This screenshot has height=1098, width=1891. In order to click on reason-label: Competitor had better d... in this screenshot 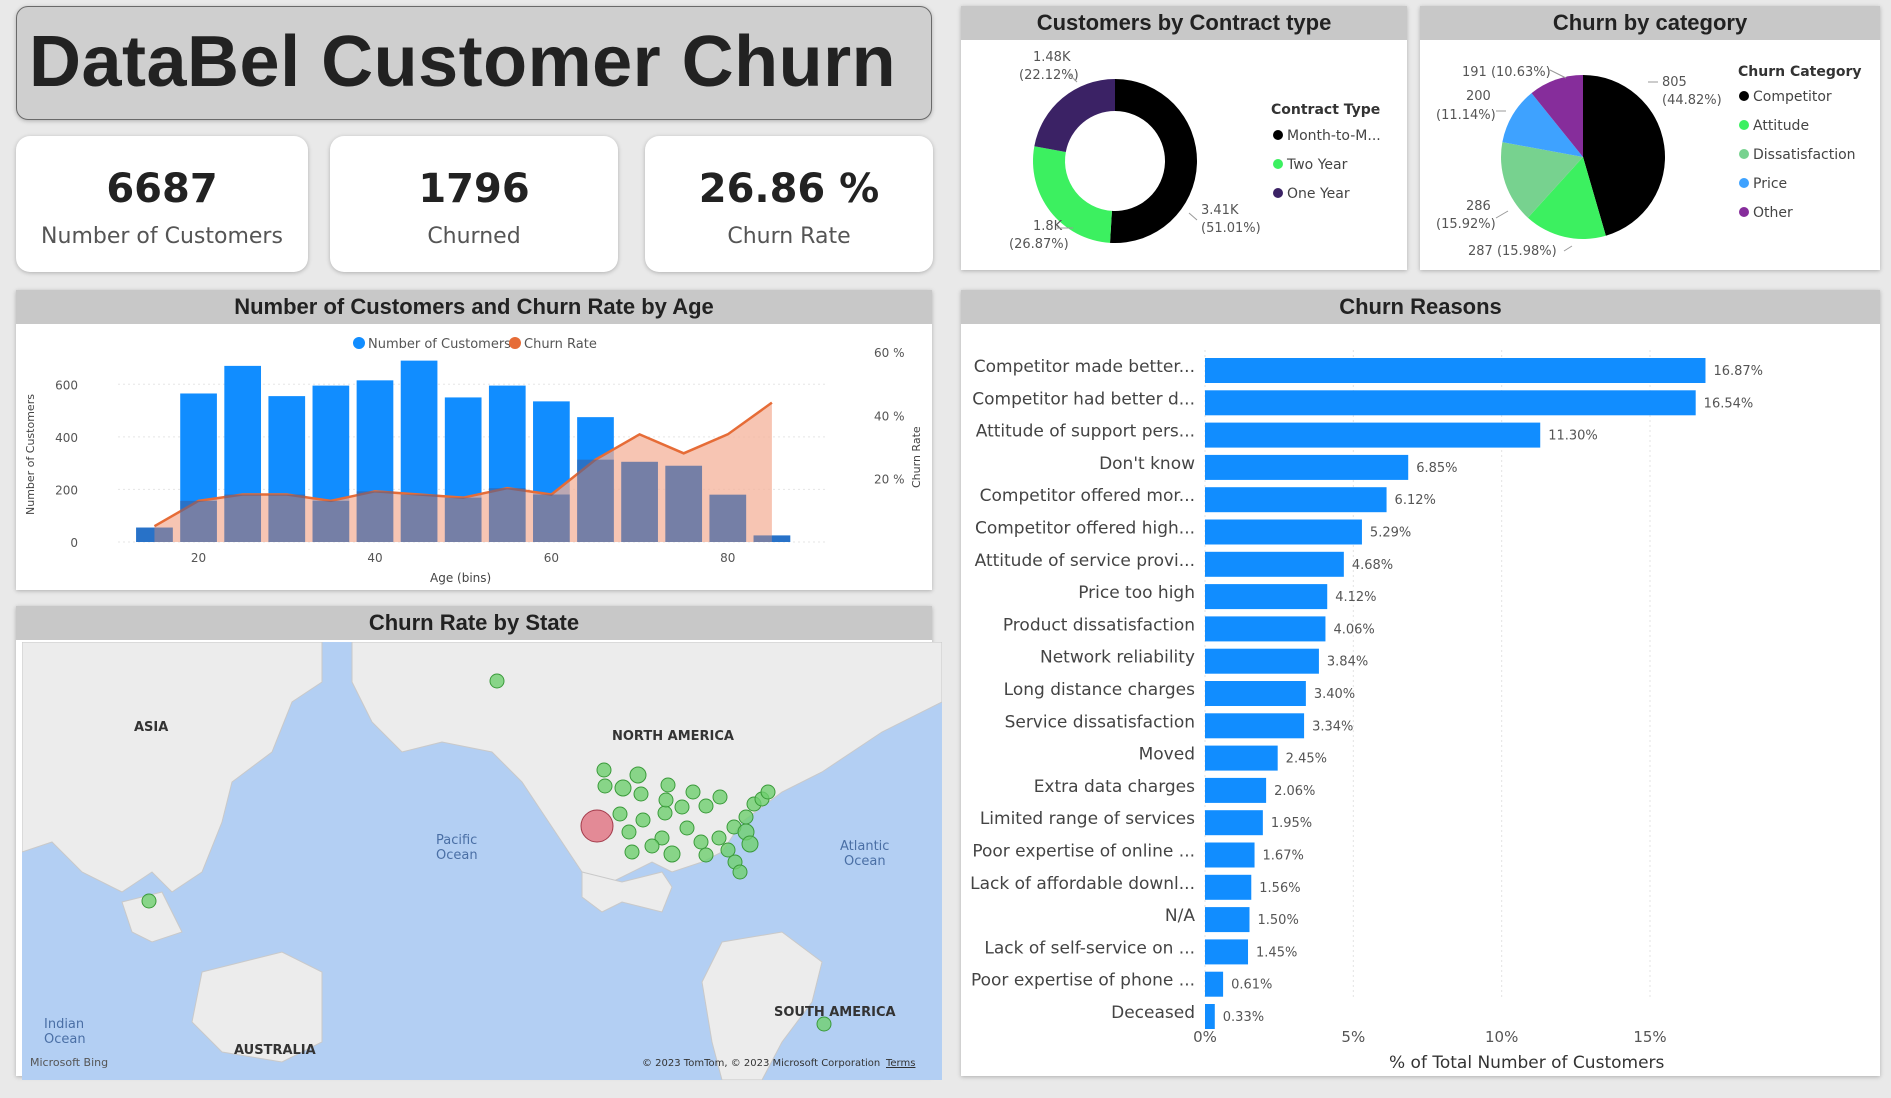, I will do `click(1083, 399)`.